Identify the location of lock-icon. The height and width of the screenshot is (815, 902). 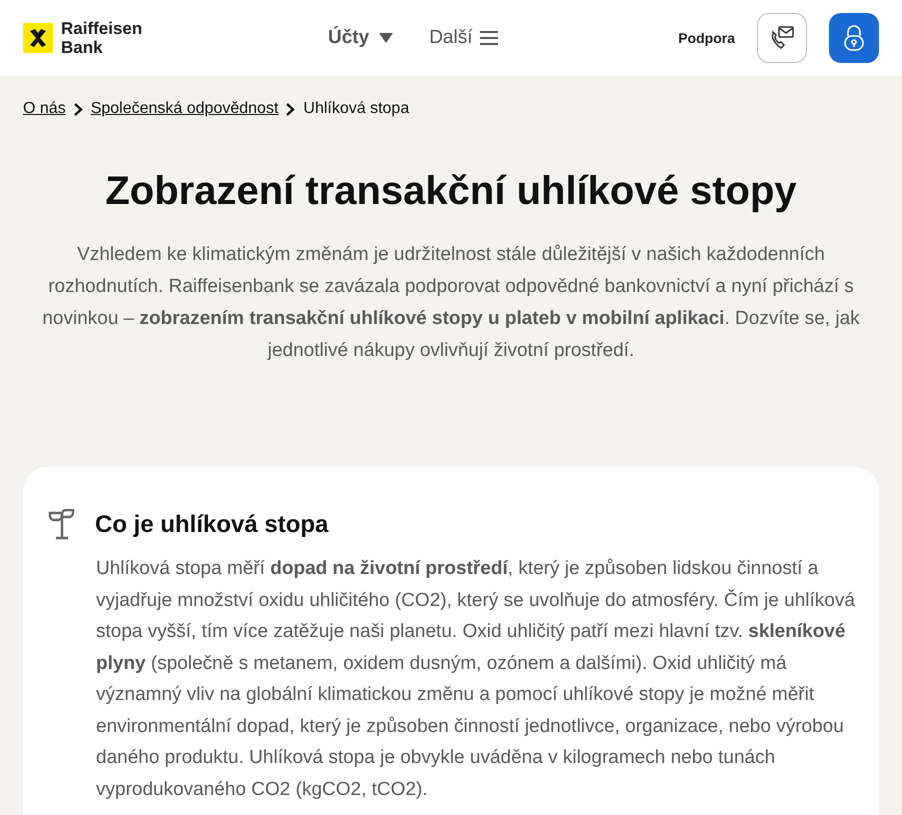
(854, 38).